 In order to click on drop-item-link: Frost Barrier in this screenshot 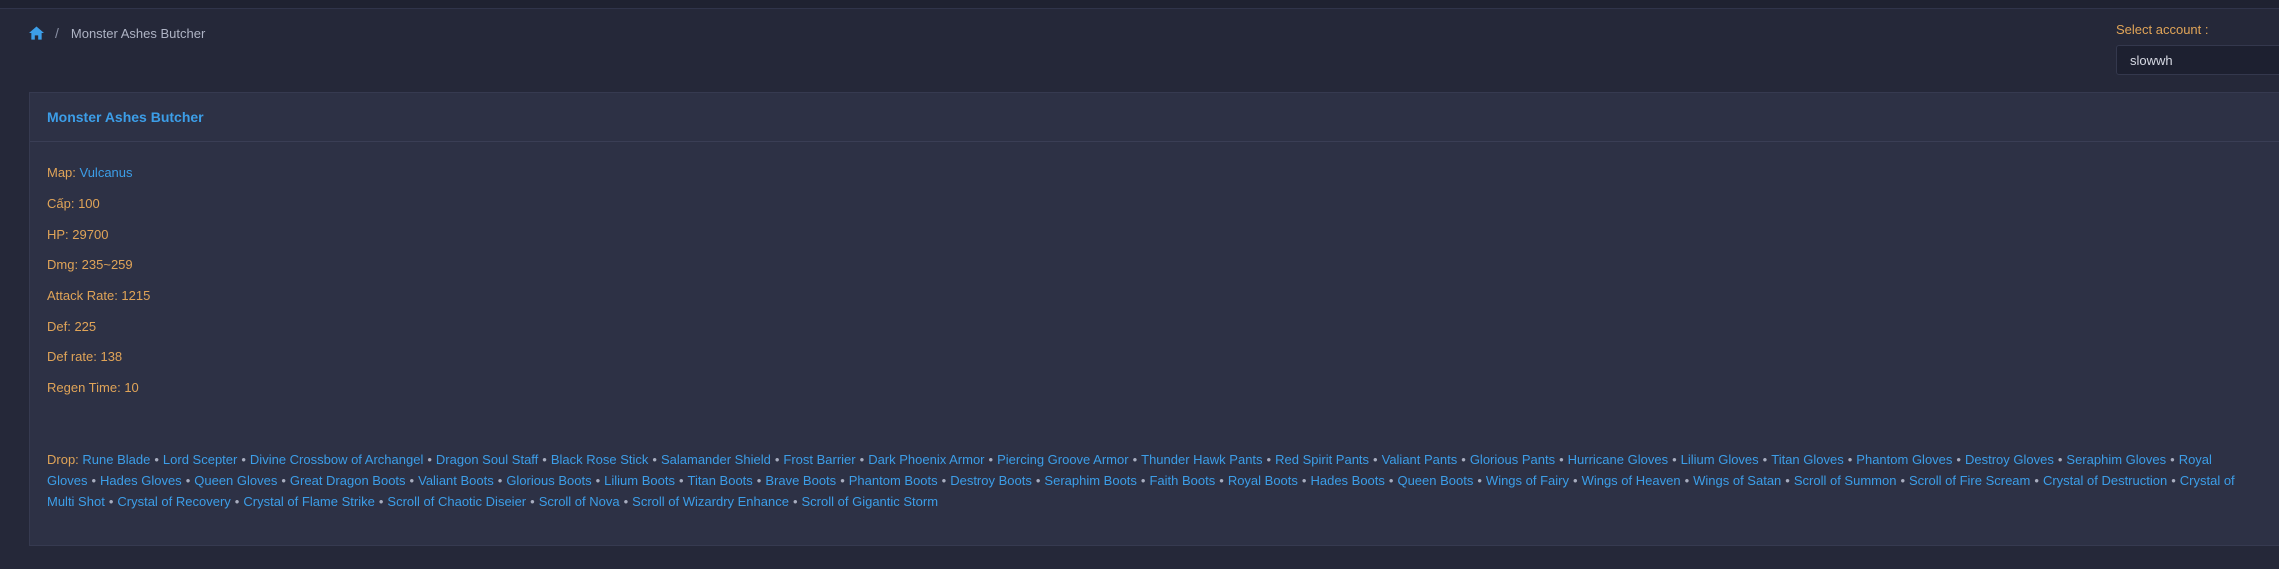, I will do `click(819, 459)`.